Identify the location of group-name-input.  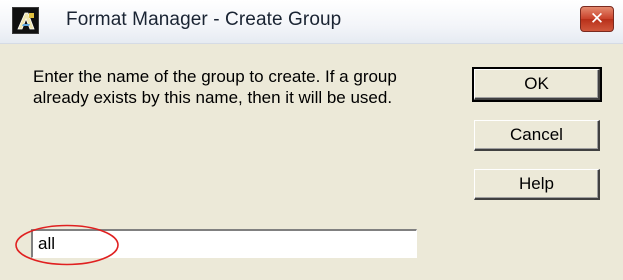
(224, 243).